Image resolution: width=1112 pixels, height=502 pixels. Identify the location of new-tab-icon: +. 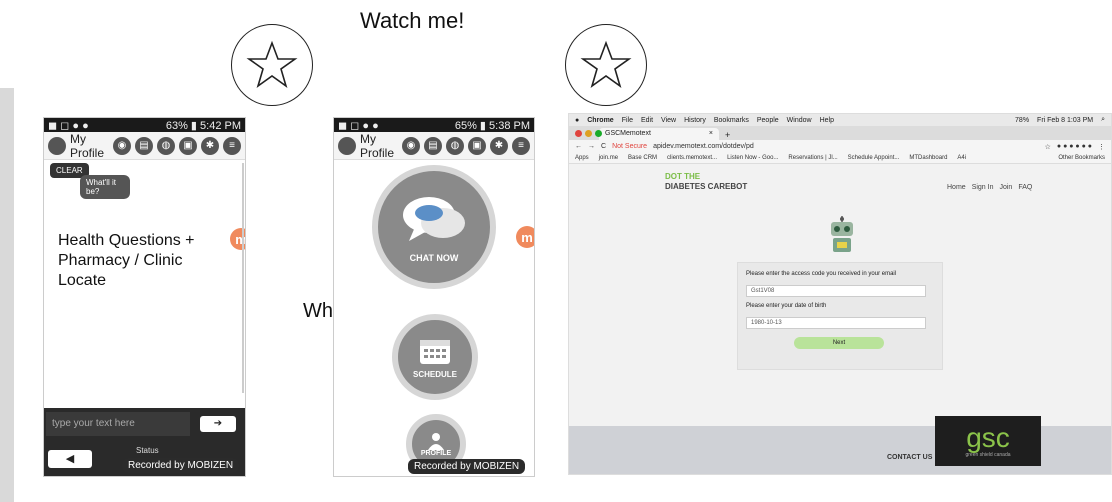
(727, 135).